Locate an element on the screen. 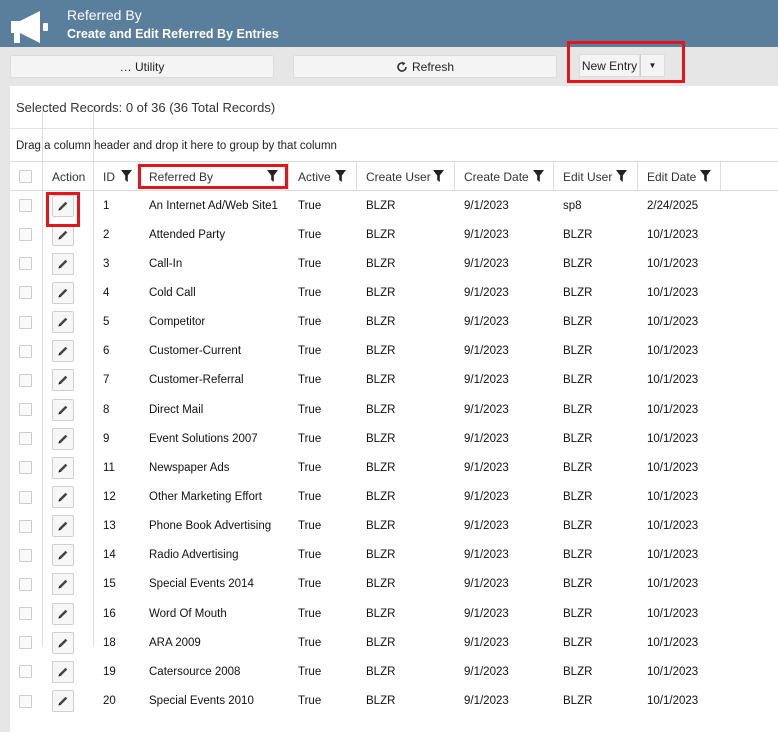 This screenshot has height=732, width=778. column-header-action: Action is located at coordinates (68, 176).